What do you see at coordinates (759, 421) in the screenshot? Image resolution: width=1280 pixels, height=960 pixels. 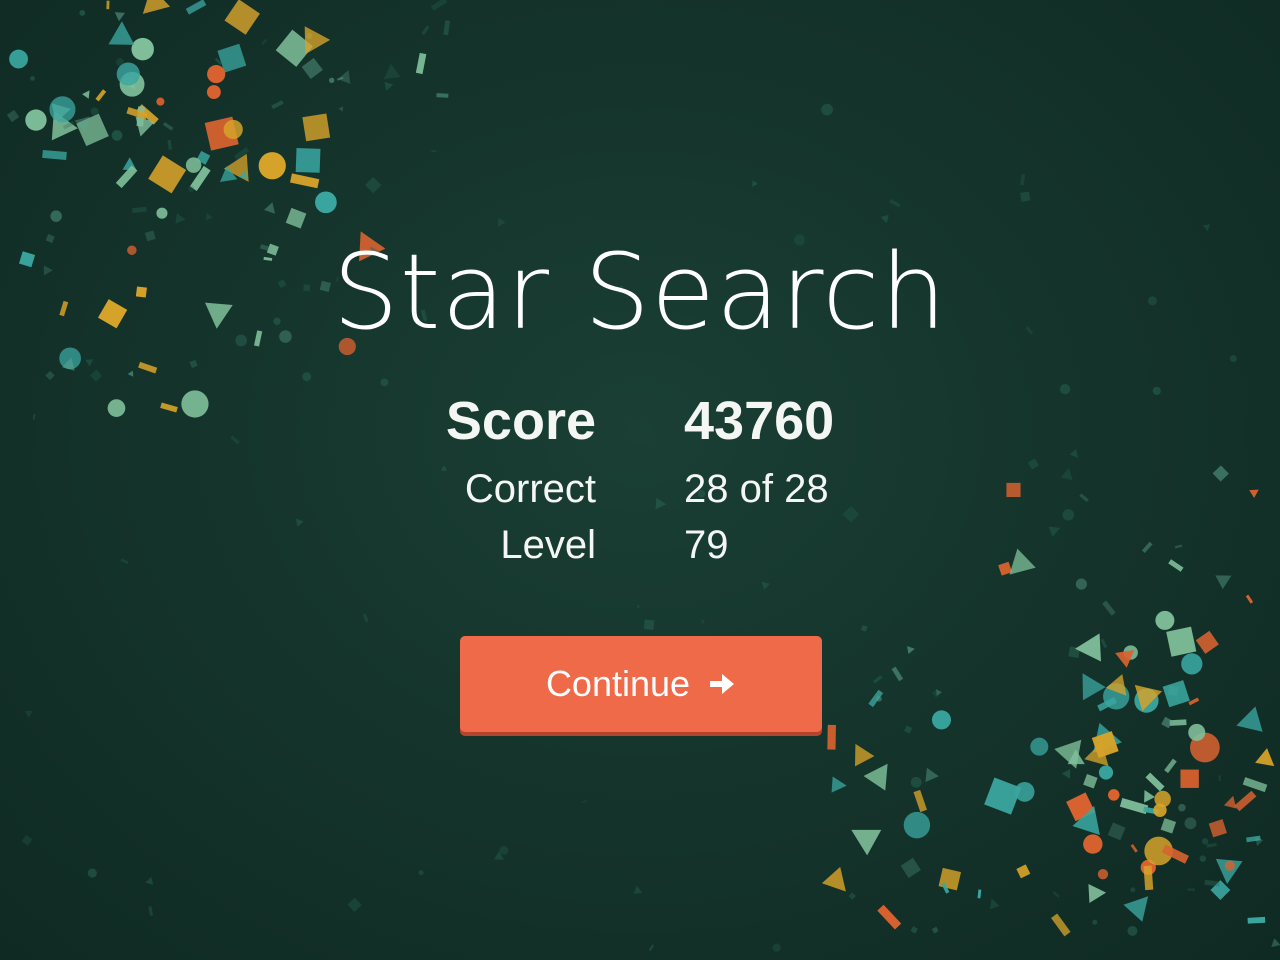 I see `score-value: 43760` at bounding box center [759, 421].